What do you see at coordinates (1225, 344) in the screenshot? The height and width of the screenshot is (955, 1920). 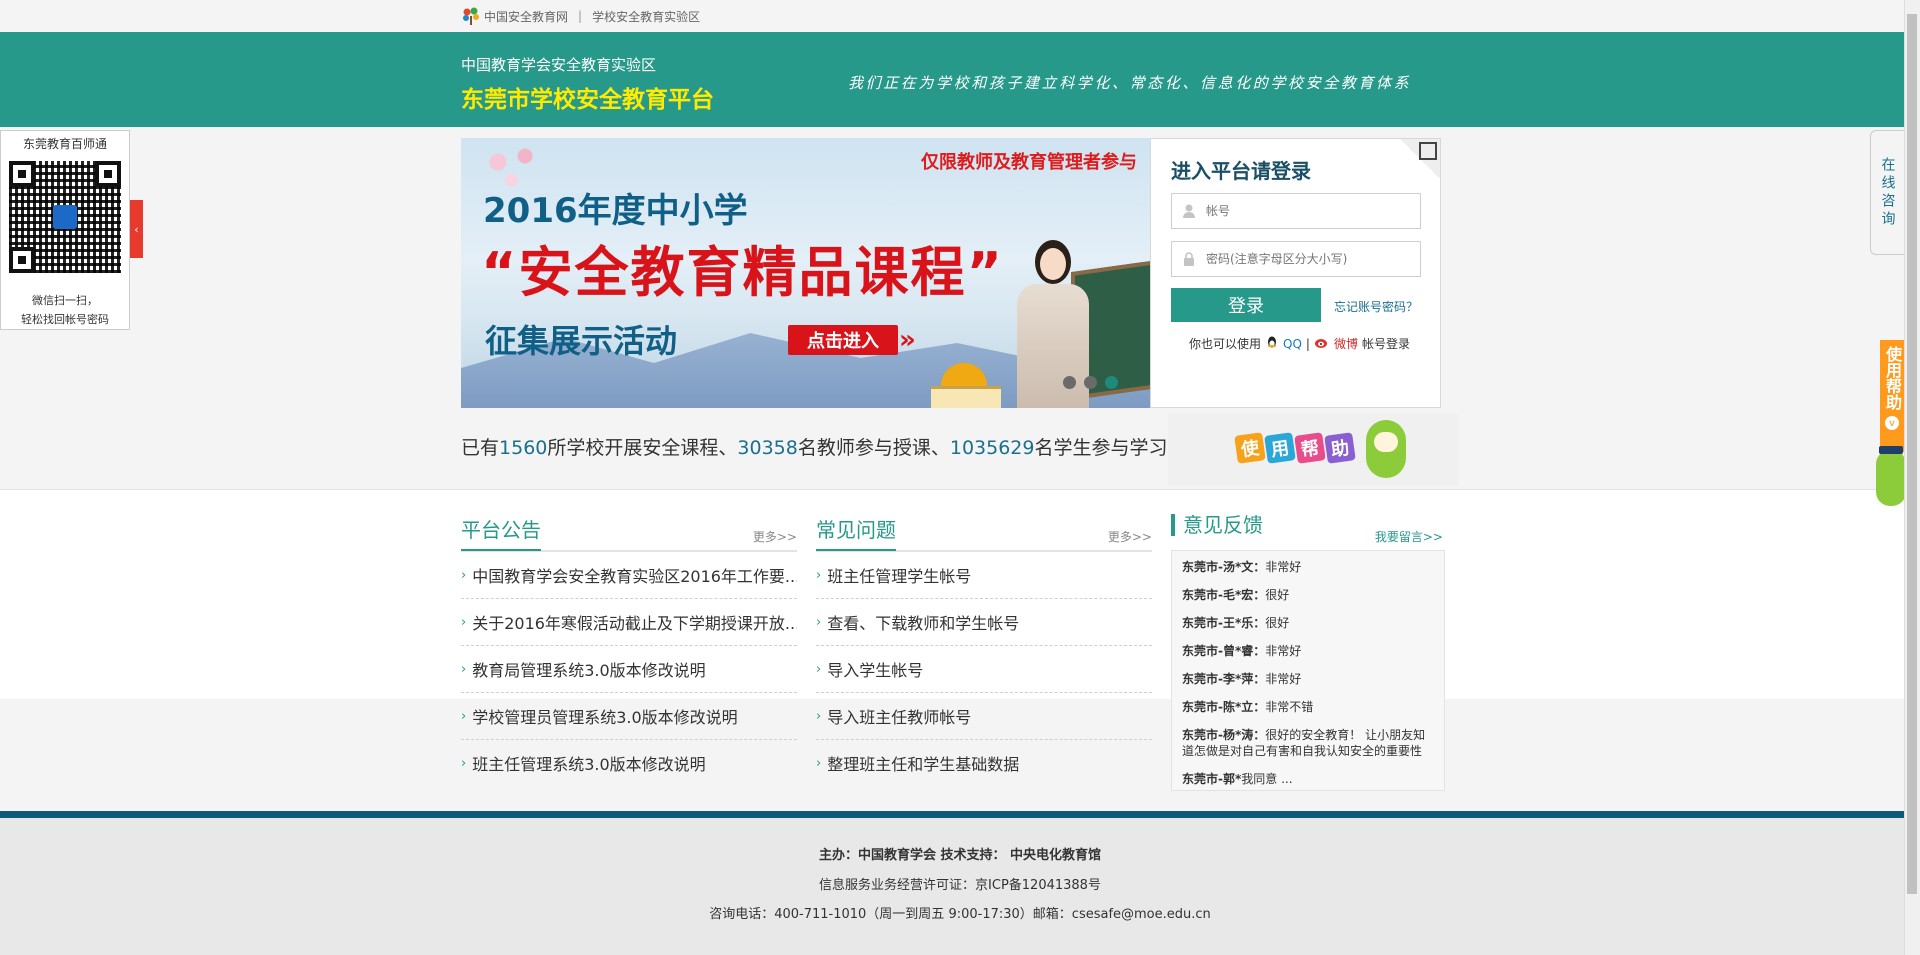 I see `alt-login-prefix: 你也可以使用` at bounding box center [1225, 344].